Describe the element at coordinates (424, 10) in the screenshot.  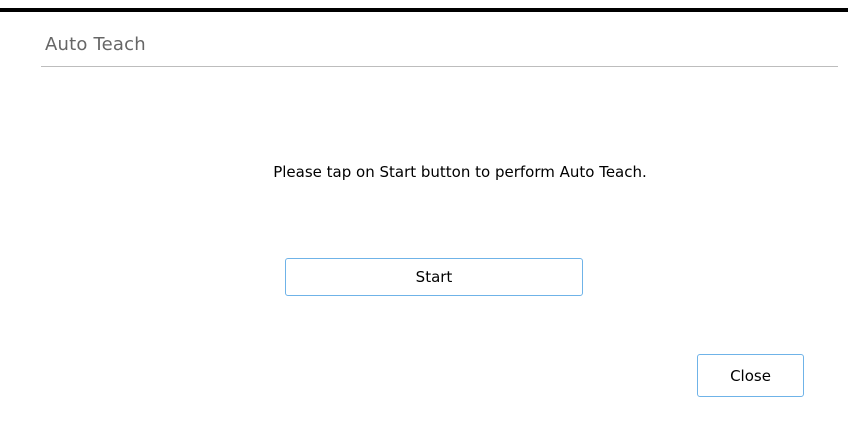
I see `window-top-border` at that location.